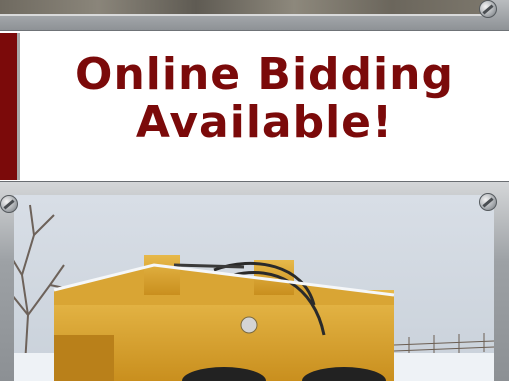 This screenshot has height=381, width=509. What do you see at coordinates (264, 122) in the screenshot?
I see `banner-headline-line2: Available!` at bounding box center [264, 122].